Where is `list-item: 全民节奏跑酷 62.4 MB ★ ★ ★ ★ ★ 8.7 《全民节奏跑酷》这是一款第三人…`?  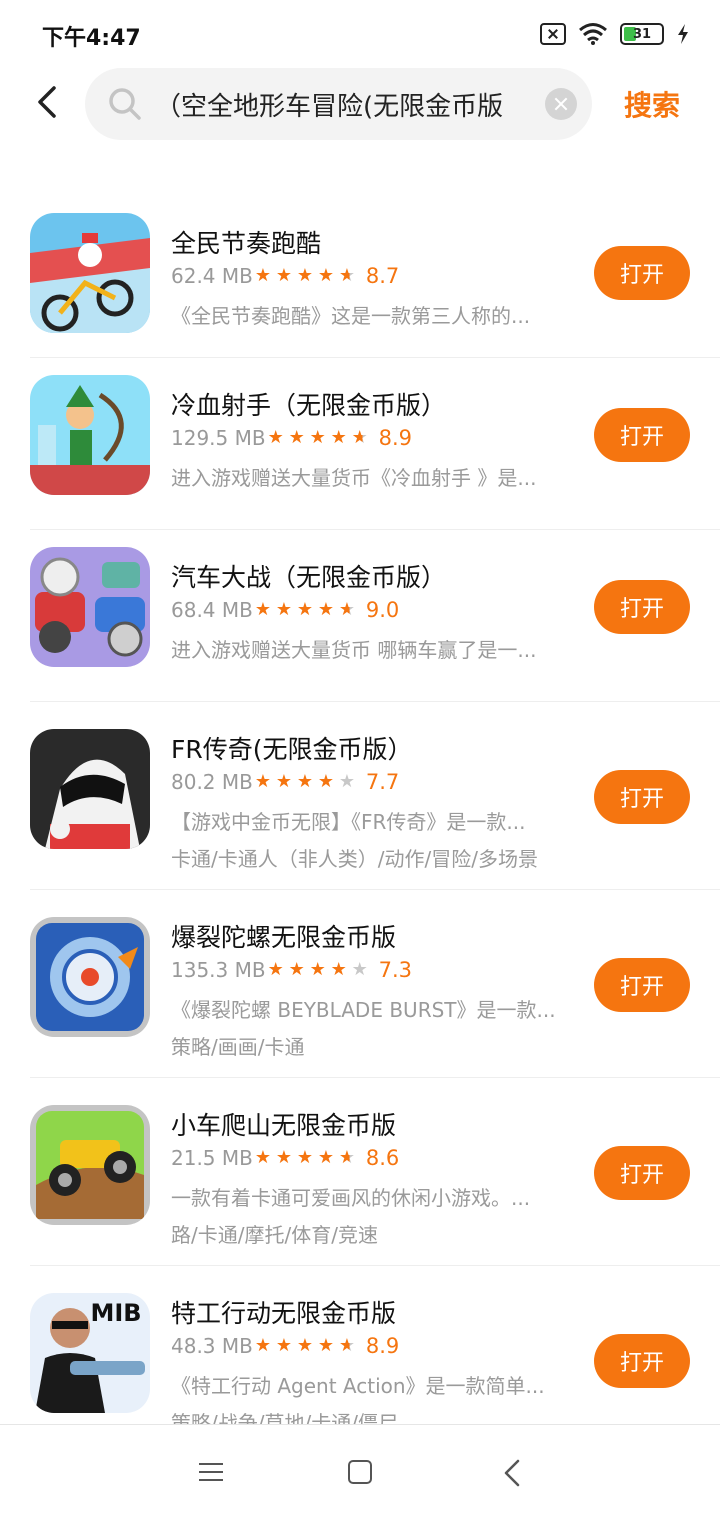 list-item: 全民节奏跑酷 62.4 MB ★ ★ ★ ★ ★ 8.7 《全民节奏跑酷》这是一款第三人… is located at coordinates (375, 277).